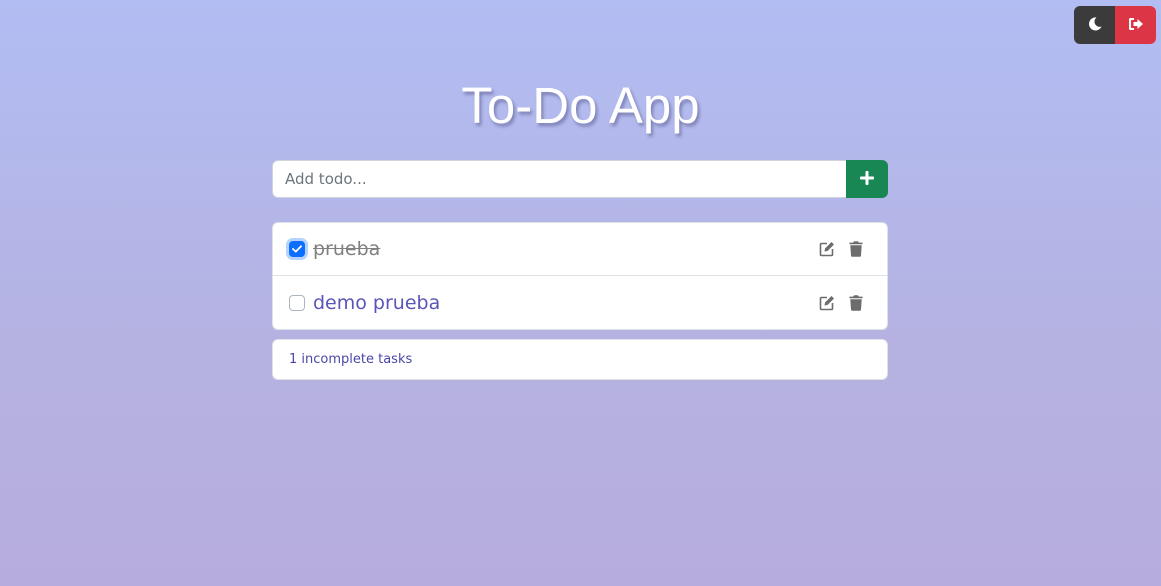 Image resolution: width=1161 pixels, height=586 pixels. I want to click on add-todo-button, so click(867, 179).